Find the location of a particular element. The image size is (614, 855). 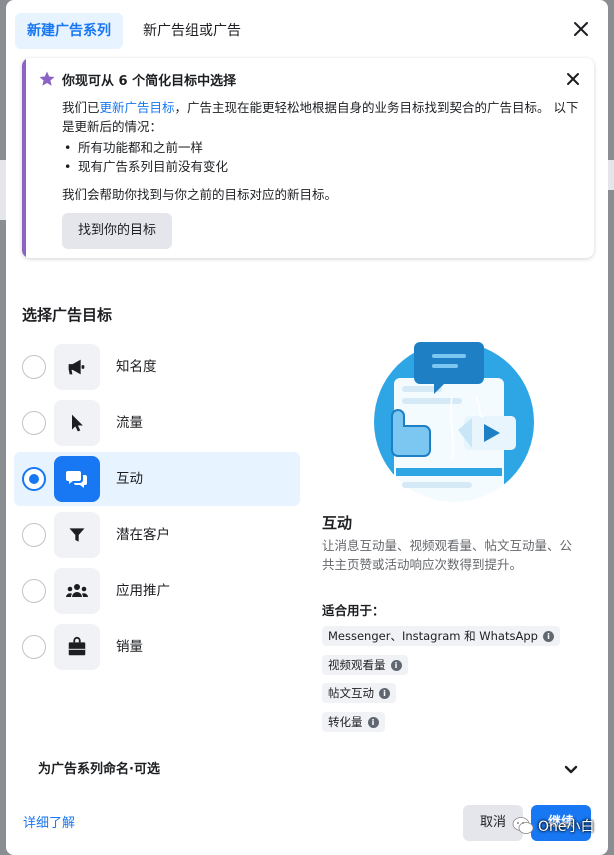

objective-label: 应用推广 is located at coordinates (143, 591).